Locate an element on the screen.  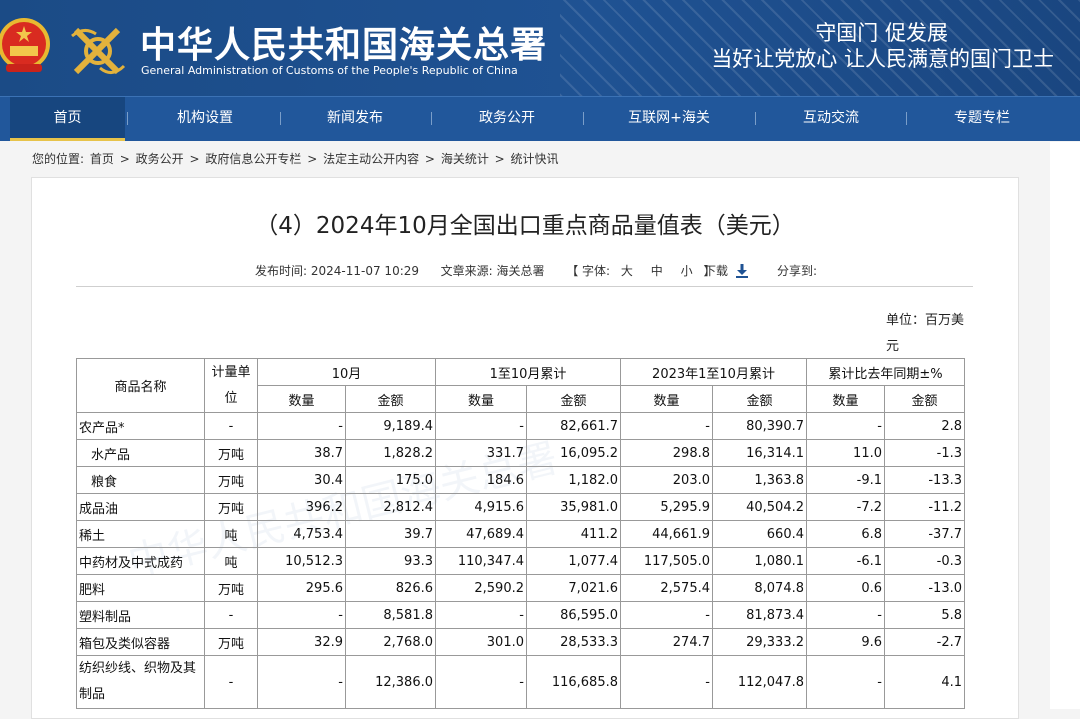
publish-label: 发布时间: is located at coordinates (281, 271).